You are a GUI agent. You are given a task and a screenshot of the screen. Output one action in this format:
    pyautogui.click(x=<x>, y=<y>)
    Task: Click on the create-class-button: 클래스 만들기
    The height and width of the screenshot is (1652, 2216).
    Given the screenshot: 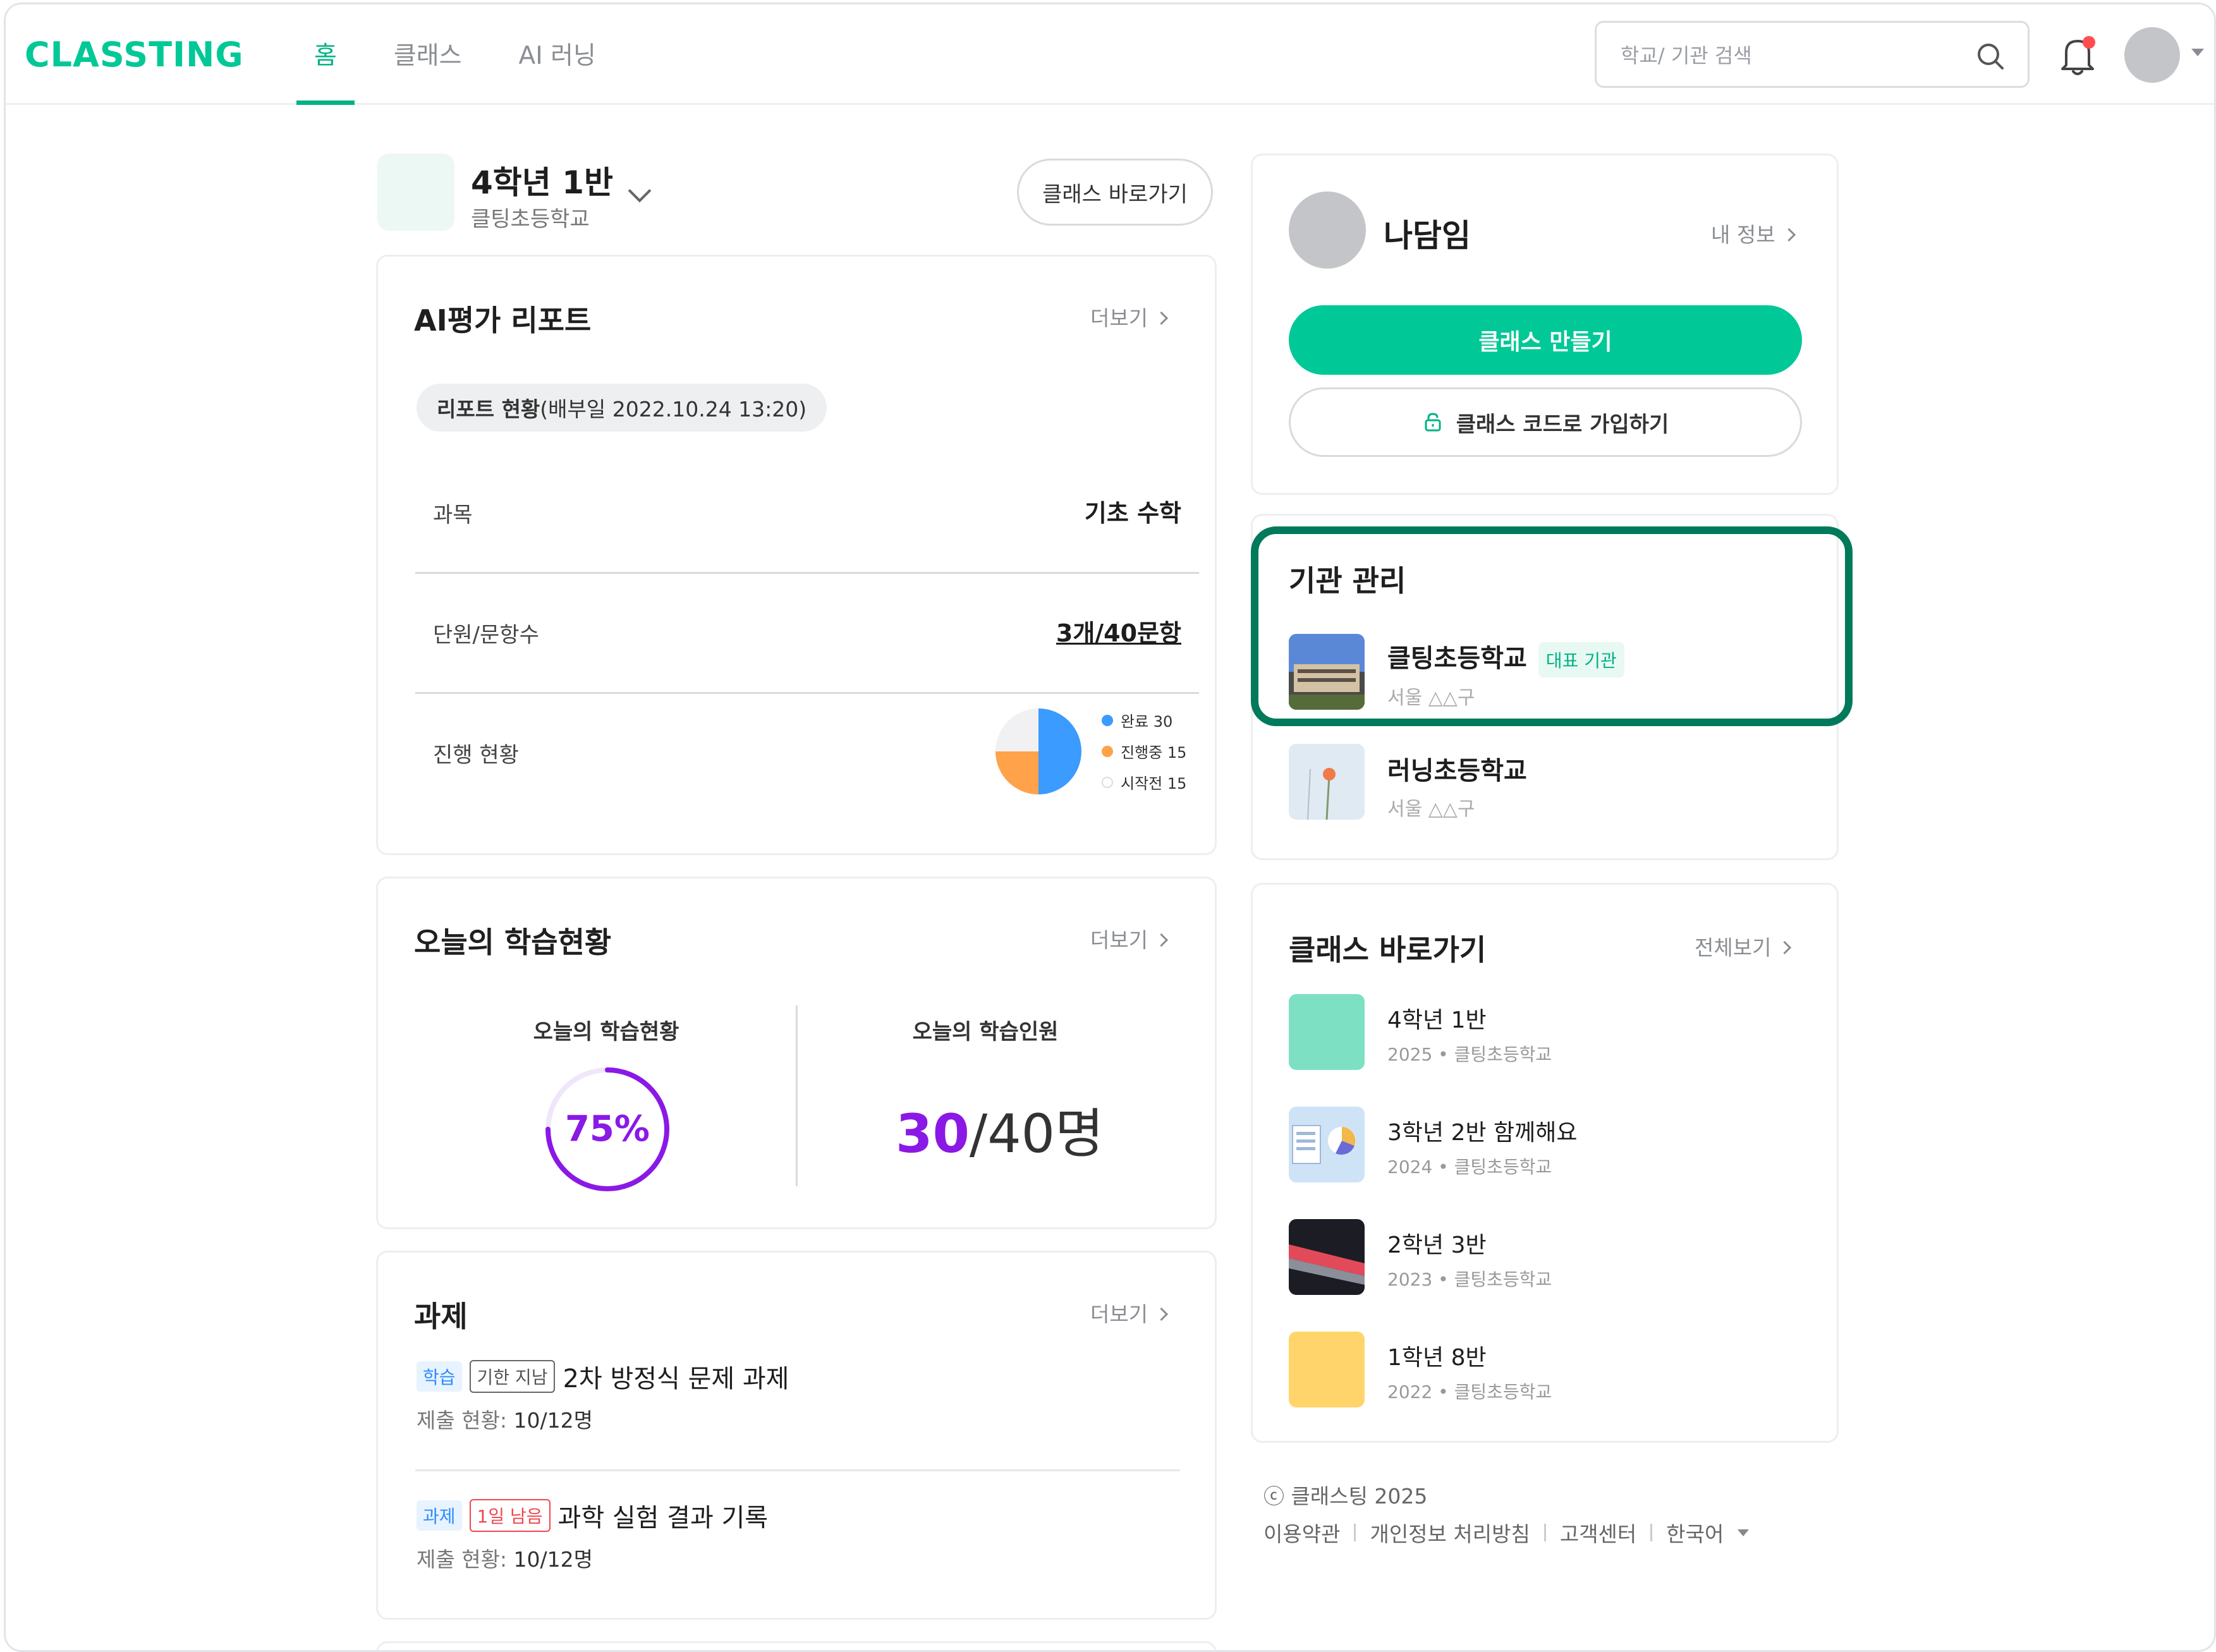 What is the action you would take?
    pyautogui.click(x=1545, y=340)
    